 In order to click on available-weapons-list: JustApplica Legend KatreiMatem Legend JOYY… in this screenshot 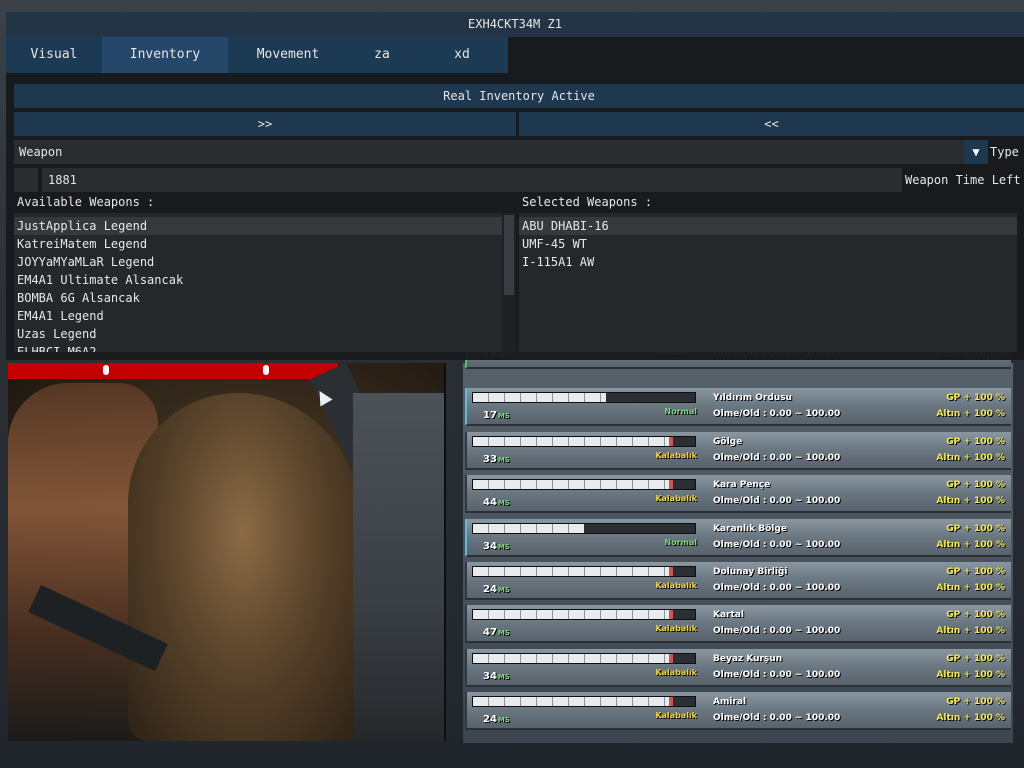, I will do `click(265, 282)`.